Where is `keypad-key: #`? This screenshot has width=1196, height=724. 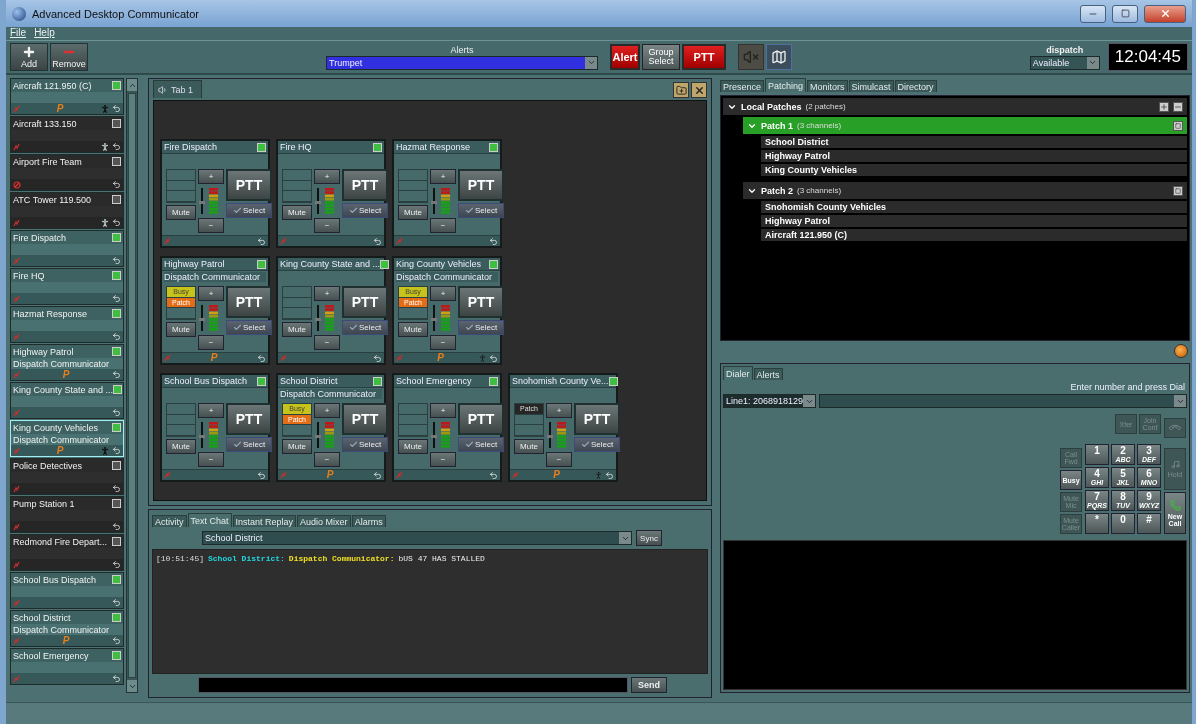
keypad-key: # is located at coordinates (1149, 523).